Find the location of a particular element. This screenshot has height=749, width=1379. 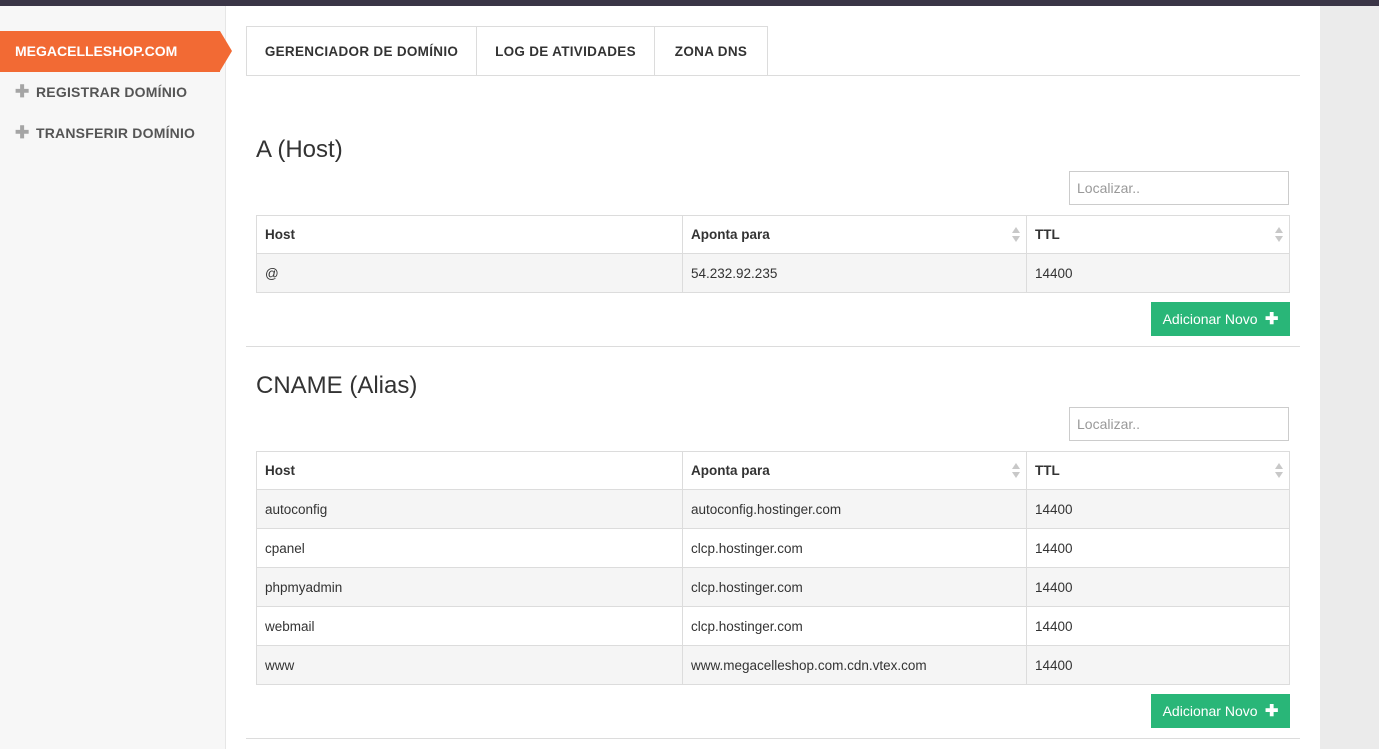

cell-host: cpanel is located at coordinates (469, 548).